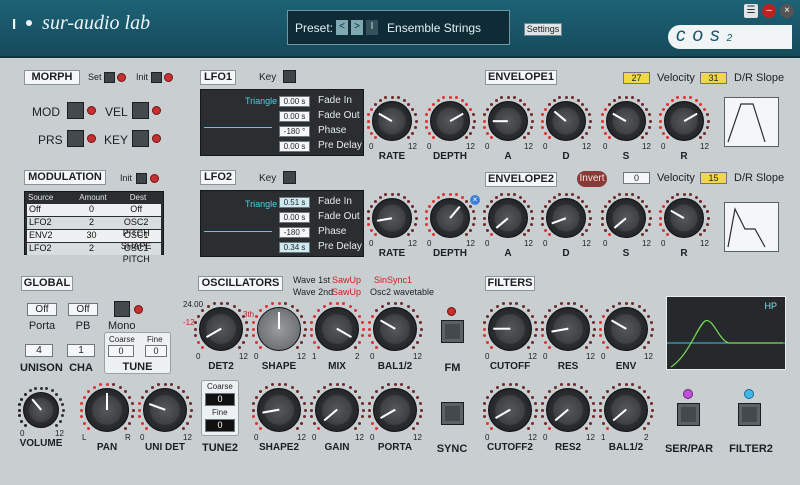  Describe the element at coordinates (94, 253) in the screenshot. I see `table-row: LFO2 2 OSC1 PITCH` at that location.